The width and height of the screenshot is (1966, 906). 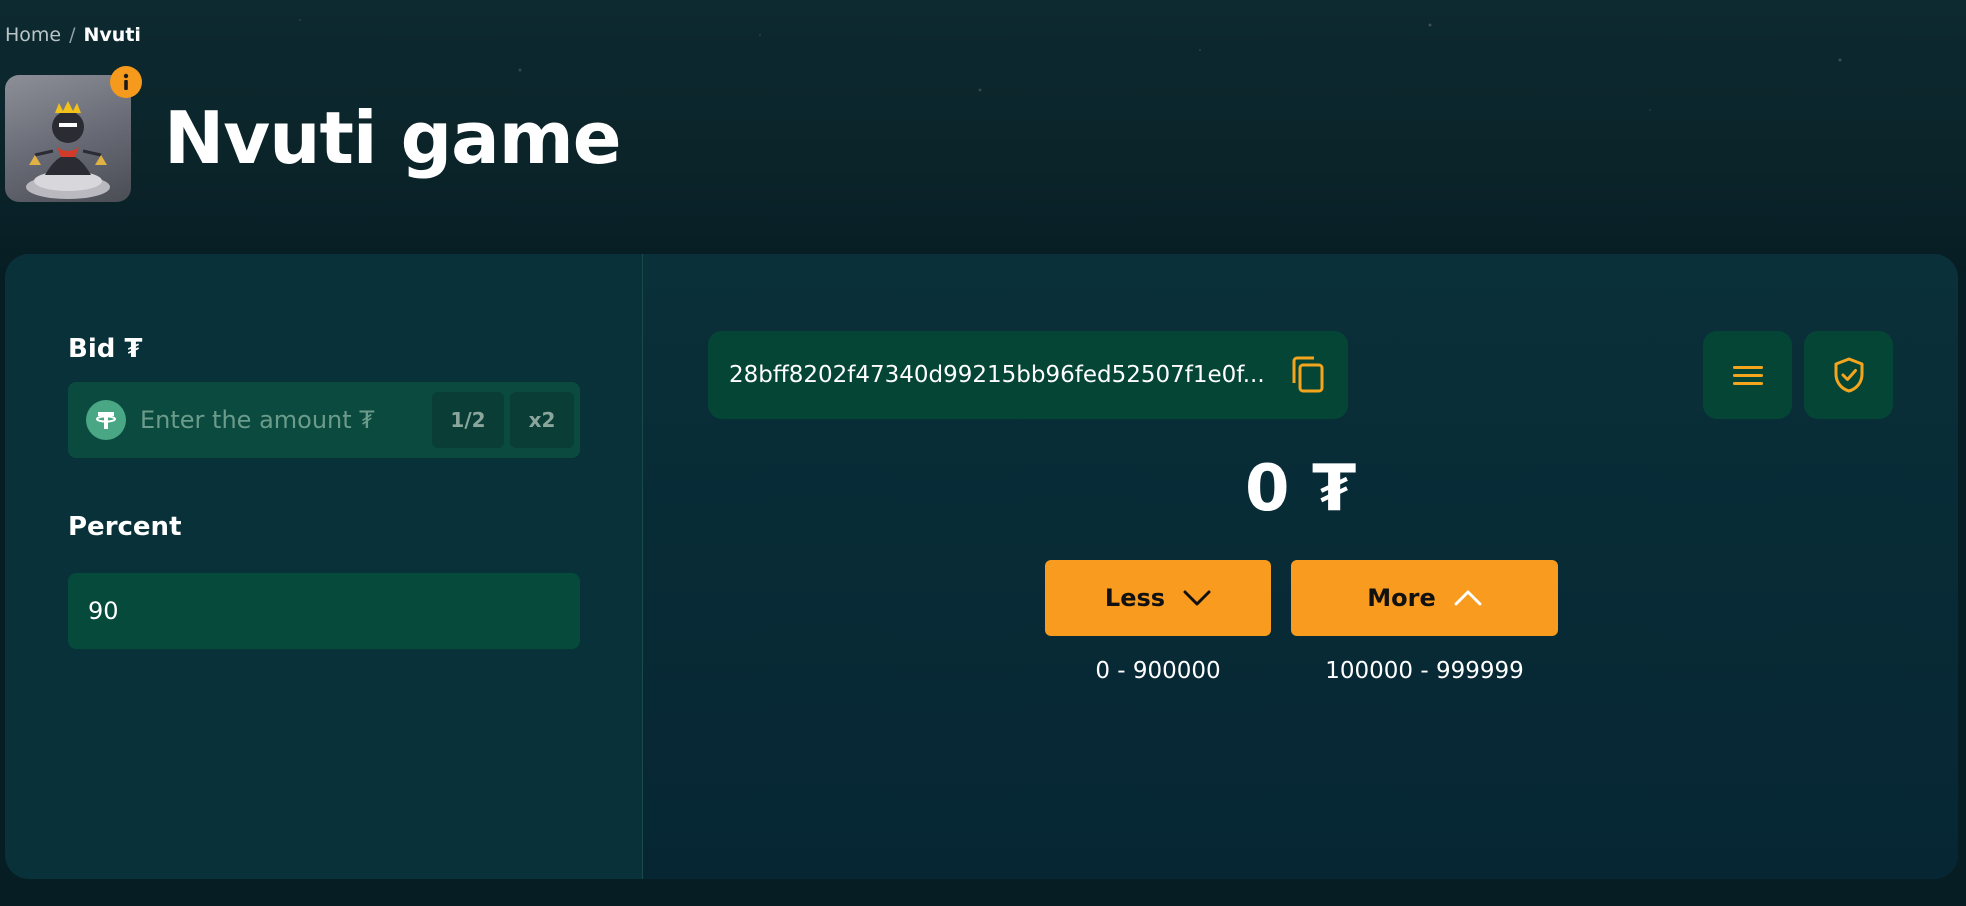 What do you see at coordinates (270, 420) in the screenshot?
I see `bid-amount-input` at bounding box center [270, 420].